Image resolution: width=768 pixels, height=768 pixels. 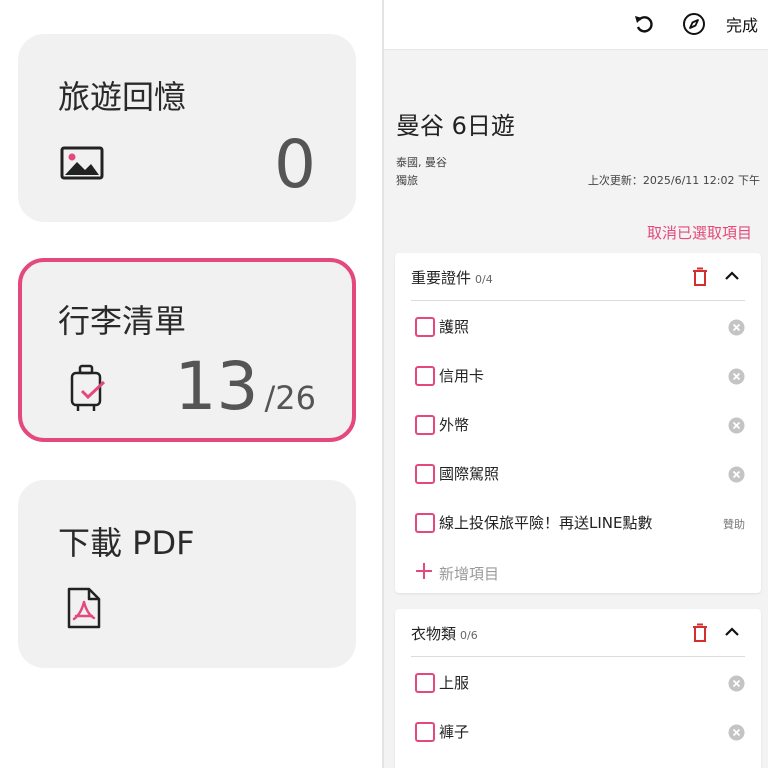 I want to click on pdf-file-icon, so click(x=84, y=610).